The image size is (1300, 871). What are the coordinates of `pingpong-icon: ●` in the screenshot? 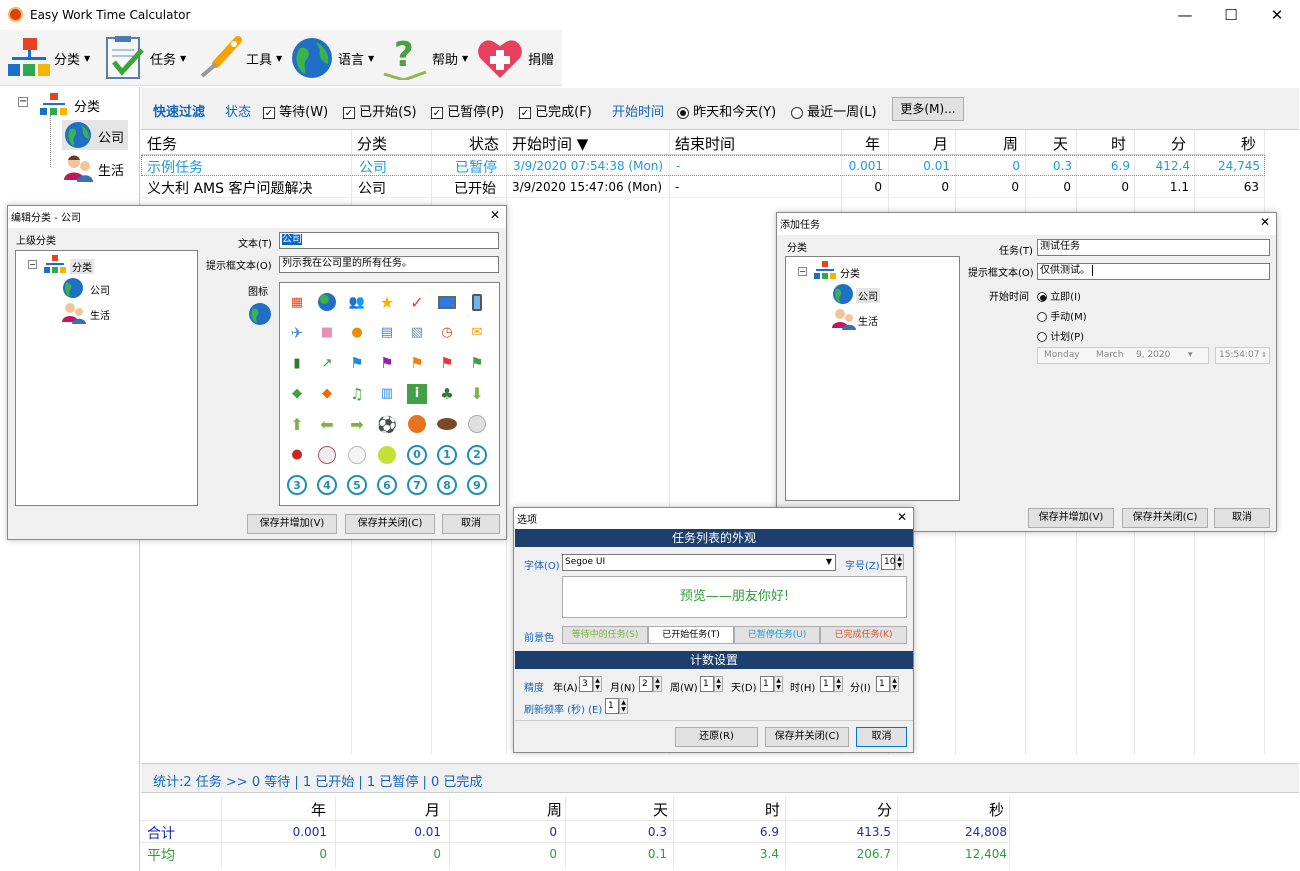 It's located at (297, 455).